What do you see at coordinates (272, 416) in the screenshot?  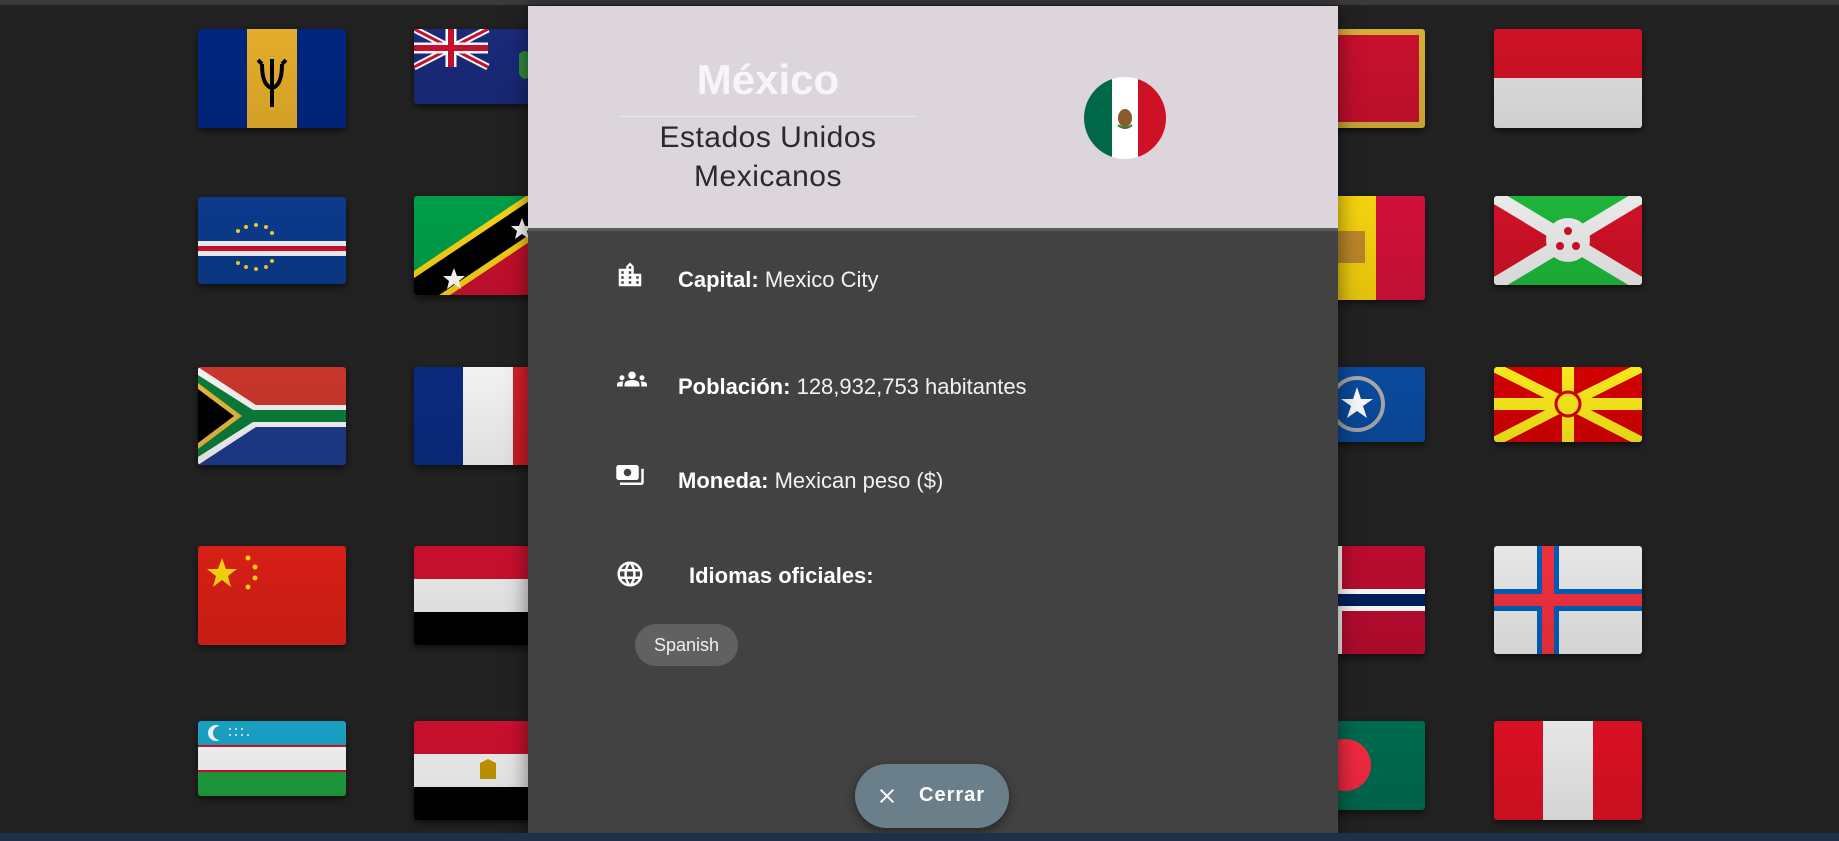 I see `flag-card-south-africa` at bounding box center [272, 416].